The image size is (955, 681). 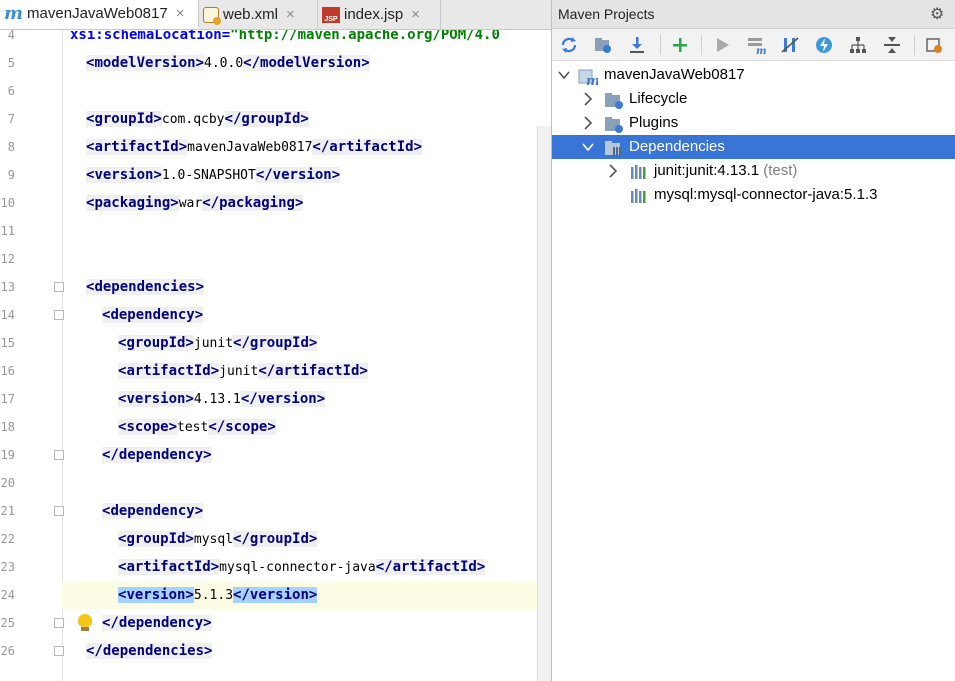 What do you see at coordinates (14, 13) in the screenshot?
I see `maven-m-icon: m` at bounding box center [14, 13].